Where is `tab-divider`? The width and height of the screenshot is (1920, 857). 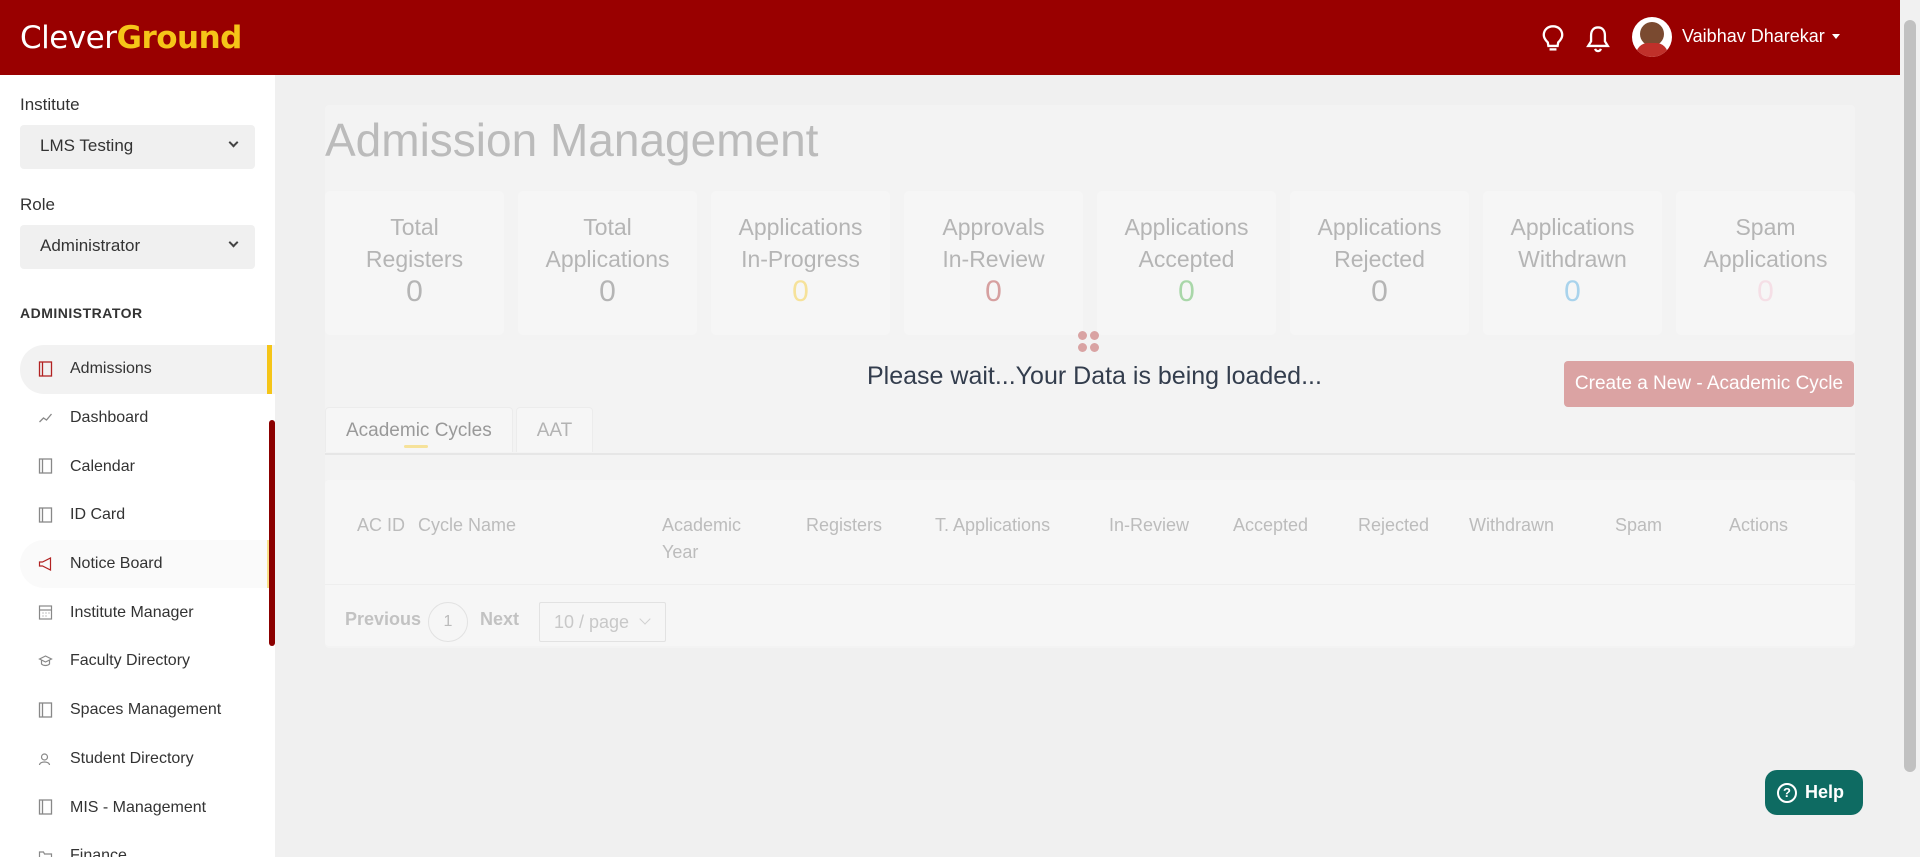 tab-divider is located at coordinates (1090, 454).